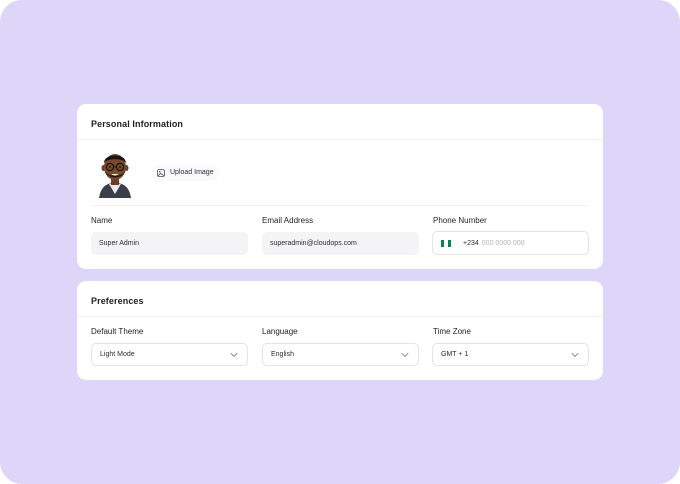  What do you see at coordinates (169, 243) in the screenshot?
I see `name-field: Super Admin` at bounding box center [169, 243].